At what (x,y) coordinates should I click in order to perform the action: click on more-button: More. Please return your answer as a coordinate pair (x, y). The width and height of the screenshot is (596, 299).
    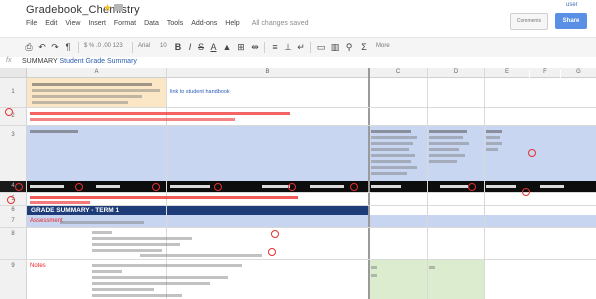
    Looking at the image, I should click on (383, 46).